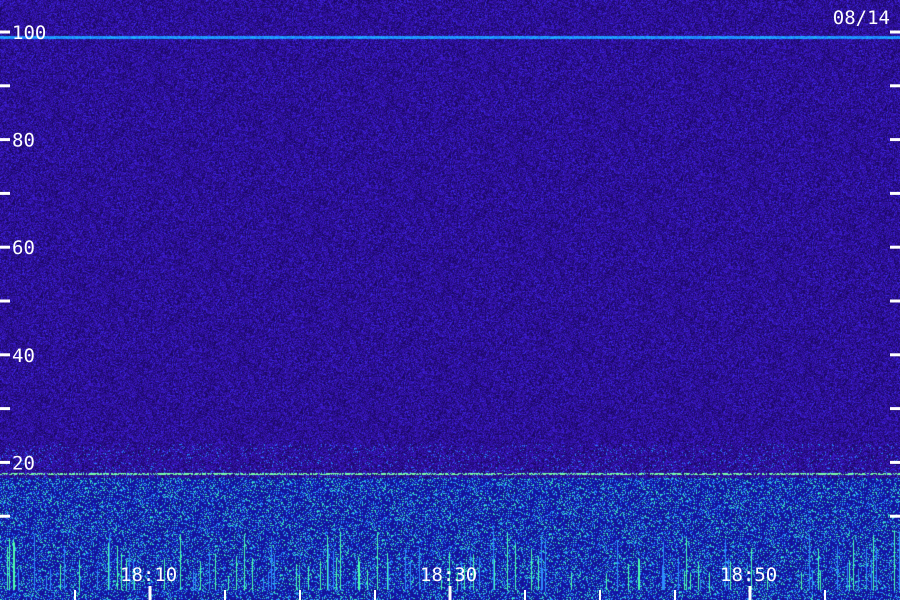 This screenshot has height=600, width=900. Describe the element at coordinates (448, 575) in the screenshot. I see `x-tick-label: 18:30` at that location.